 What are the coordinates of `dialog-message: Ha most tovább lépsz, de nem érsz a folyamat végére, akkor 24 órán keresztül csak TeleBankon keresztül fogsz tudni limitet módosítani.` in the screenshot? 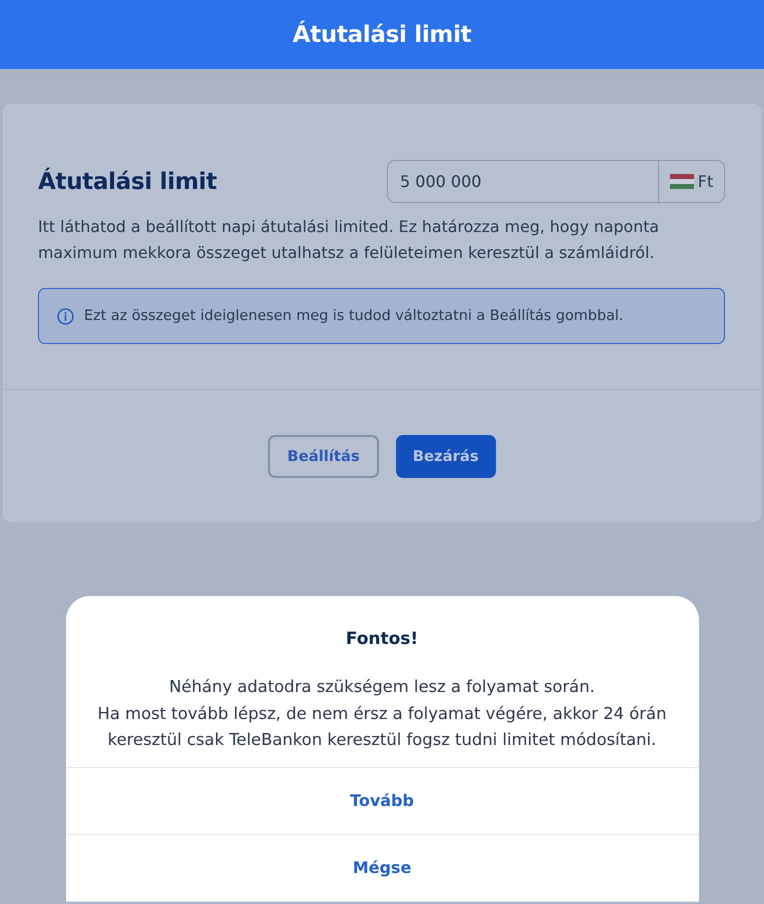 It's located at (382, 726).